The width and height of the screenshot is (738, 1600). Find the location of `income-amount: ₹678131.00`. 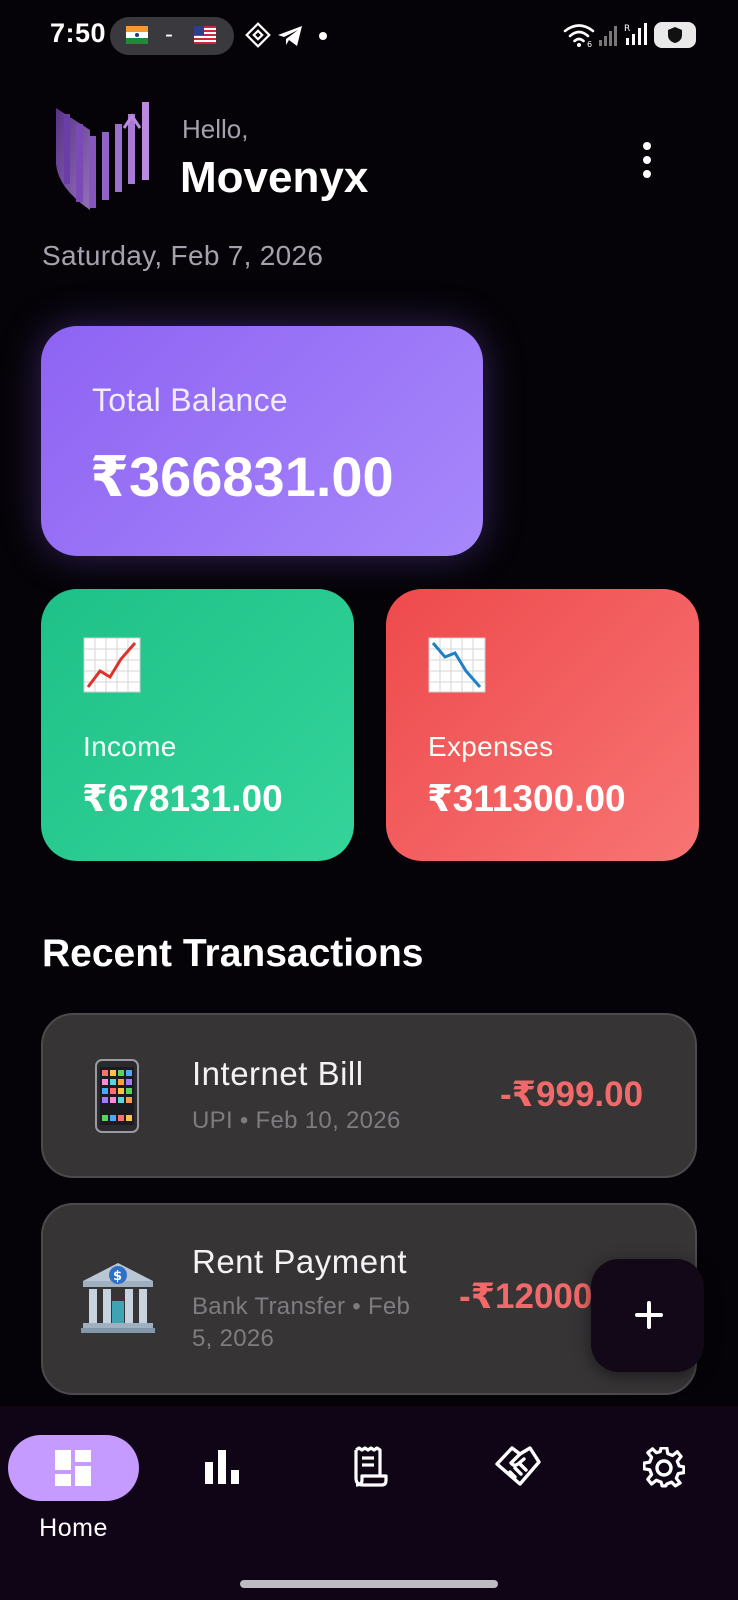

income-amount: ₹678131.00 is located at coordinates (182, 798).